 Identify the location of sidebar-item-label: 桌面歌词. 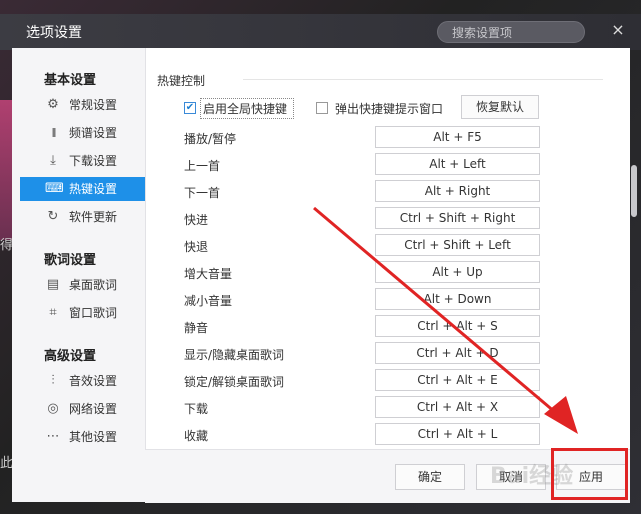
(93, 285).